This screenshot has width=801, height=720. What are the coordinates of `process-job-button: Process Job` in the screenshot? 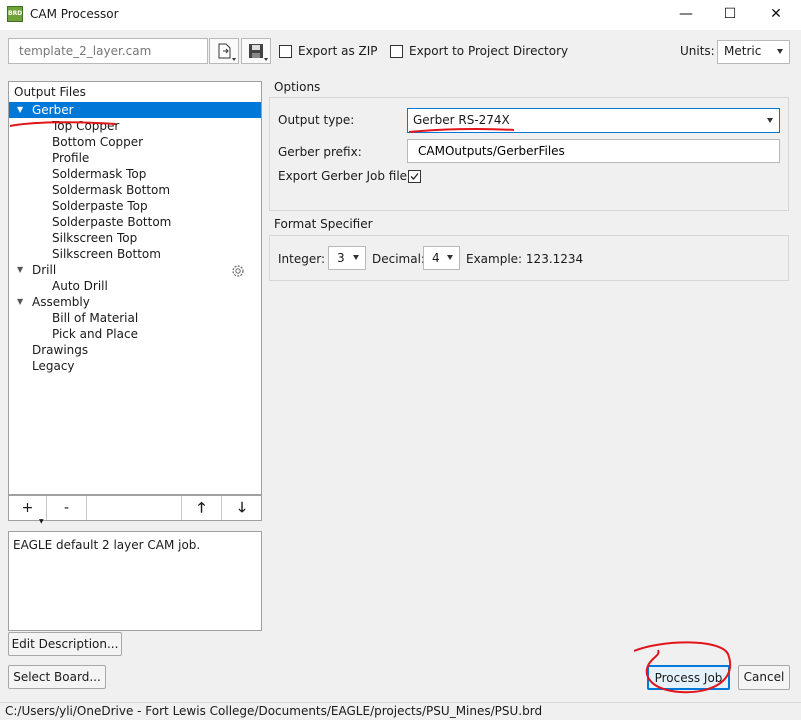 It's located at (688, 677).